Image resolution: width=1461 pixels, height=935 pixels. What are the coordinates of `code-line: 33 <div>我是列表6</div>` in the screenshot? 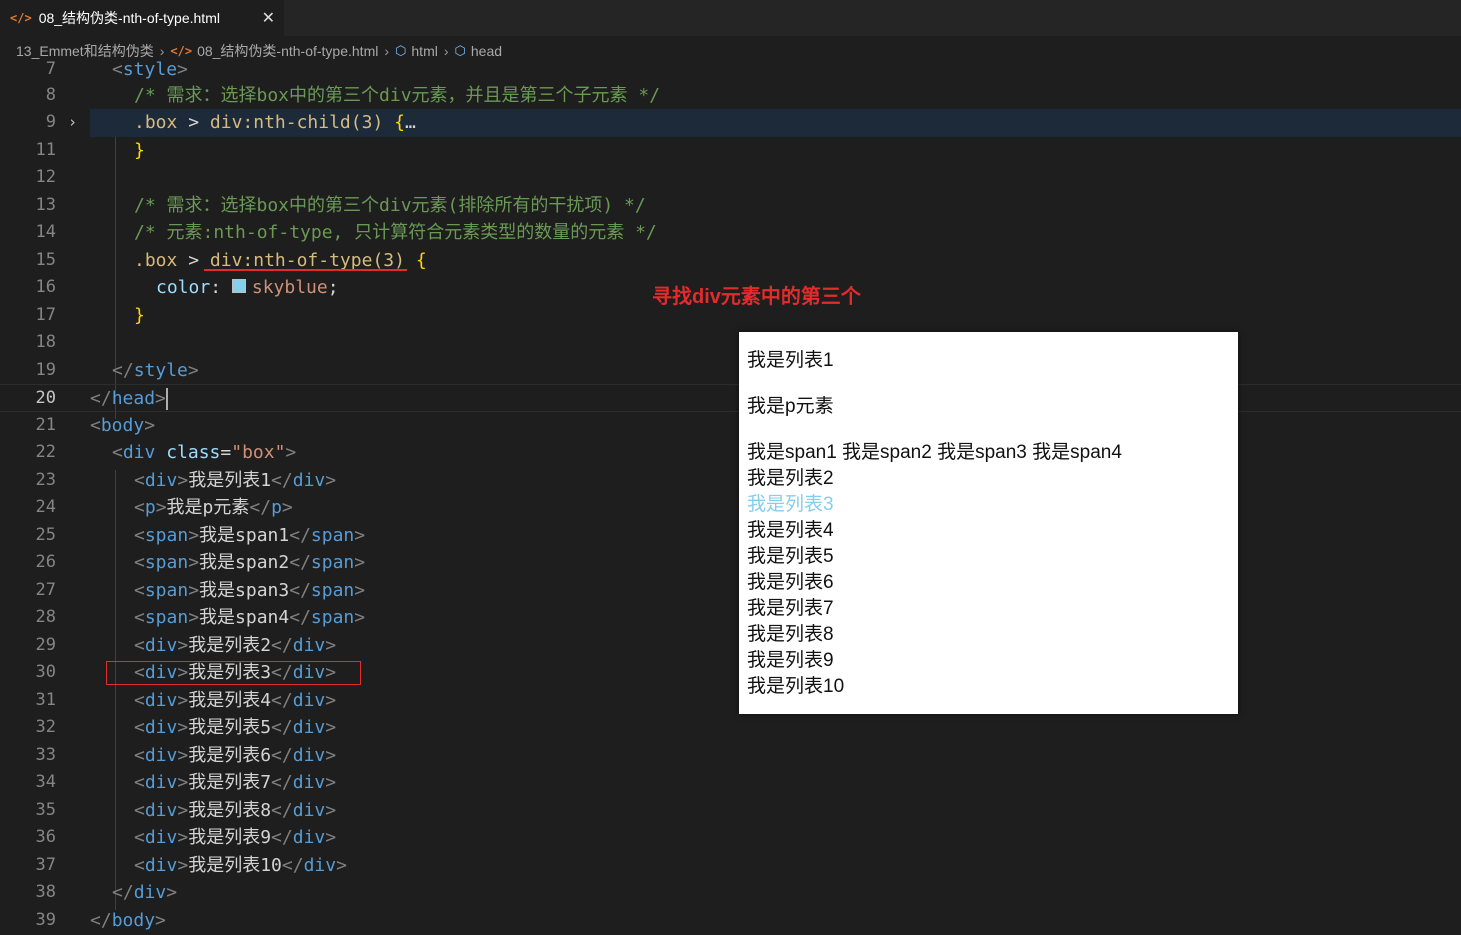 It's located at (730, 756).